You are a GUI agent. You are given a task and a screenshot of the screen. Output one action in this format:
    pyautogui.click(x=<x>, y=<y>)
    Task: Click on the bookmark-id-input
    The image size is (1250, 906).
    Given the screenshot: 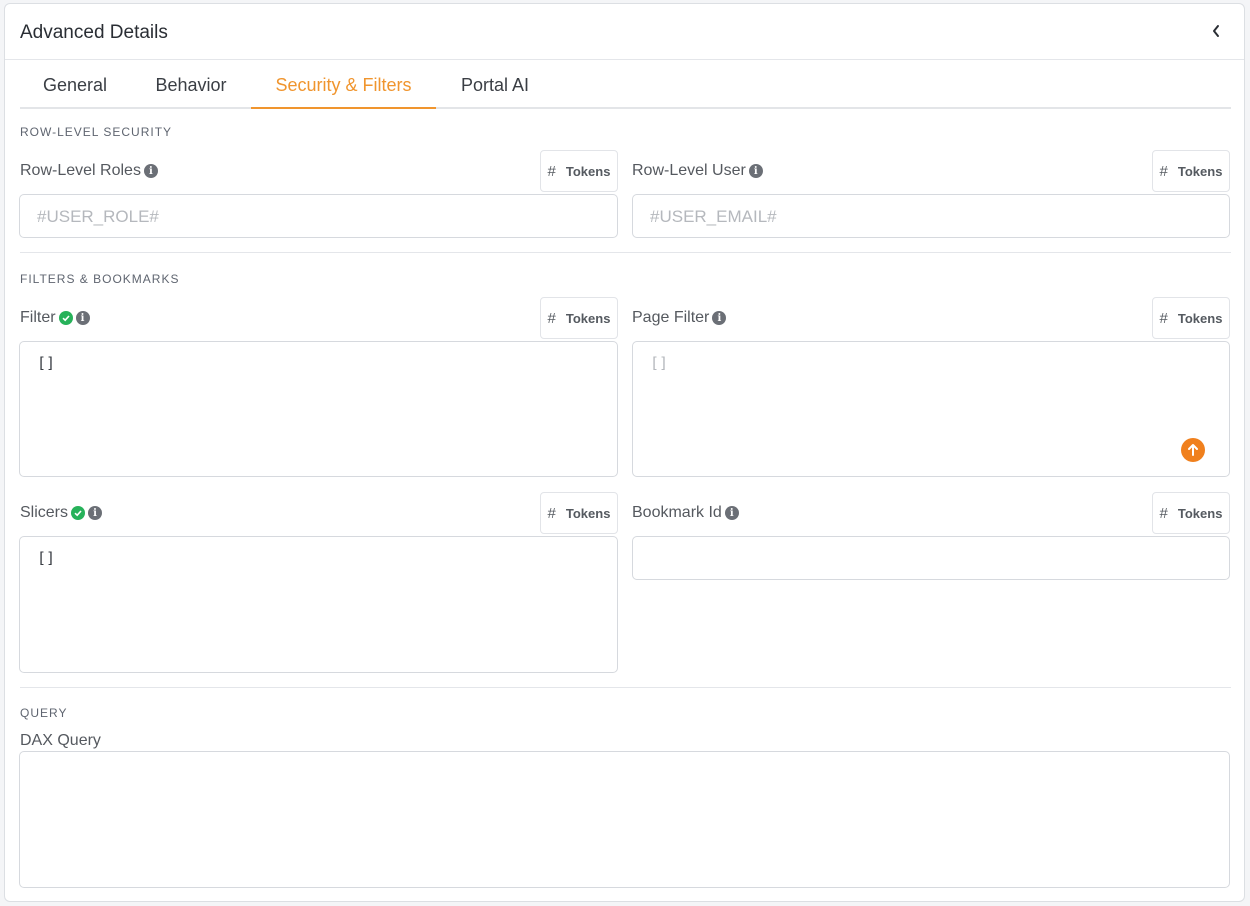 What is the action you would take?
    pyautogui.click(x=931, y=558)
    